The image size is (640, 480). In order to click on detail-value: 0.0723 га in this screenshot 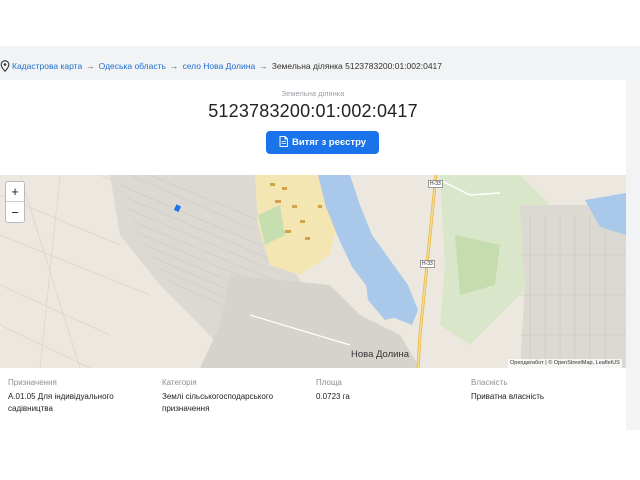, I will do `click(333, 396)`.